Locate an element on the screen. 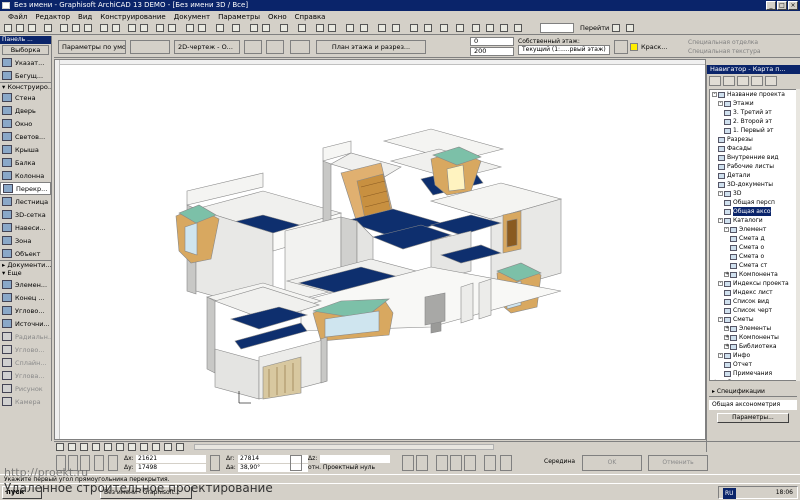 This screenshot has width=800, height=500. pointer-icon is located at coordinates (132, 28).